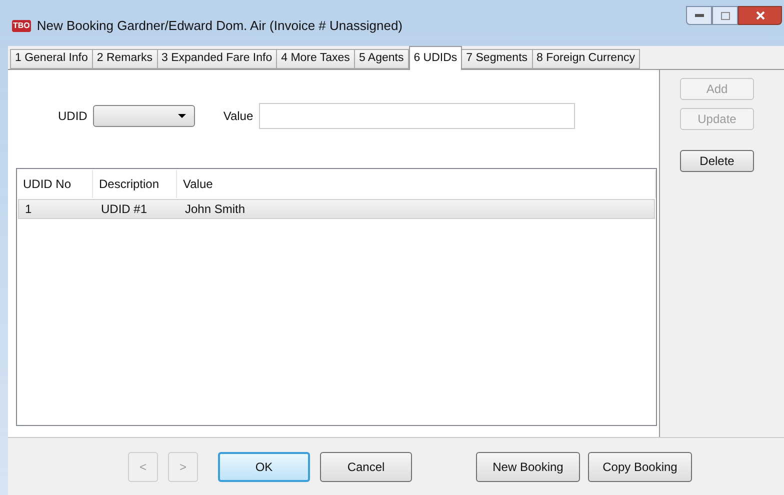 This screenshot has height=495, width=784. I want to click on ok-button: OK, so click(264, 467).